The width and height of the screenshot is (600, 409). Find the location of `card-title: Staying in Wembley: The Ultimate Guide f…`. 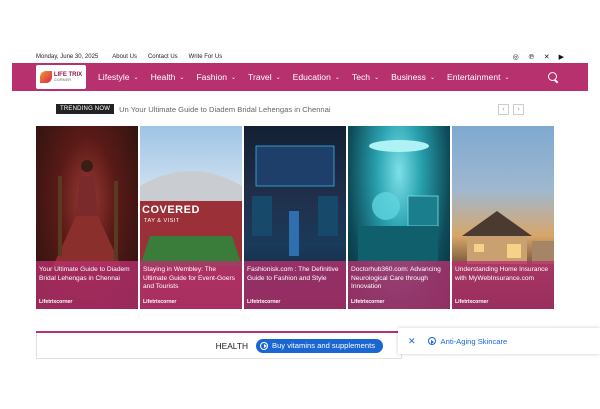

card-title: Staying in Wembley: The Ultimate Guide f… is located at coordinates (191, 279).